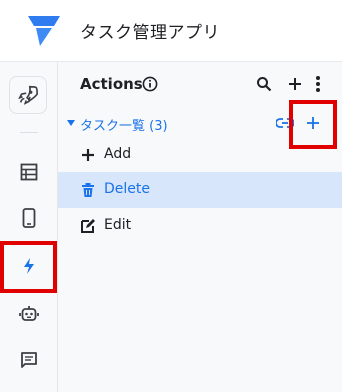 This screenshot has width=342, height=392. I want to click on rail-deploy-button, so click(28, 95).